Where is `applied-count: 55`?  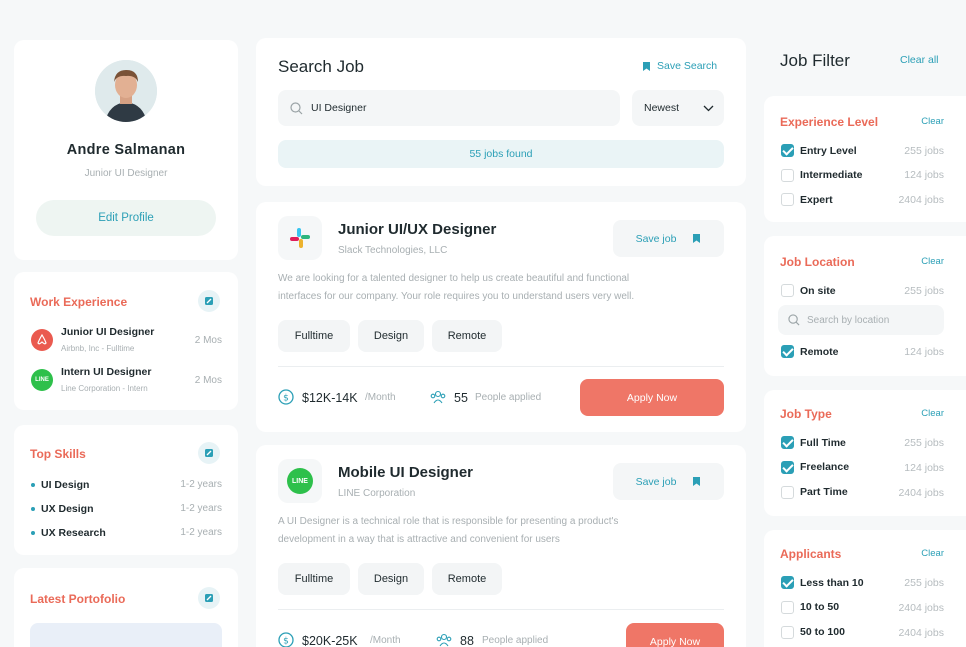
applied-count: 55 is located at coordinates (461, 398).